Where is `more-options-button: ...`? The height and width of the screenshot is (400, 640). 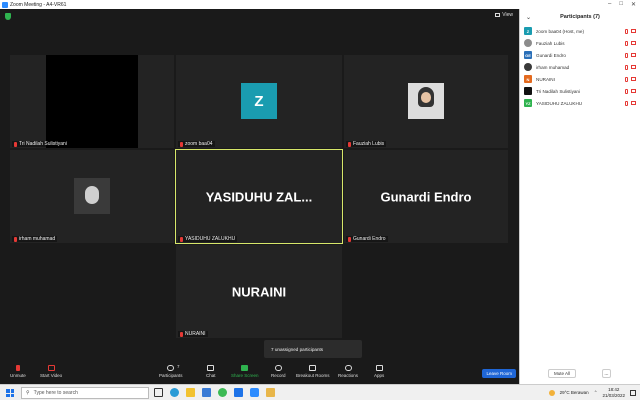 more-options-button: ... is located at coordinates (606, 373).